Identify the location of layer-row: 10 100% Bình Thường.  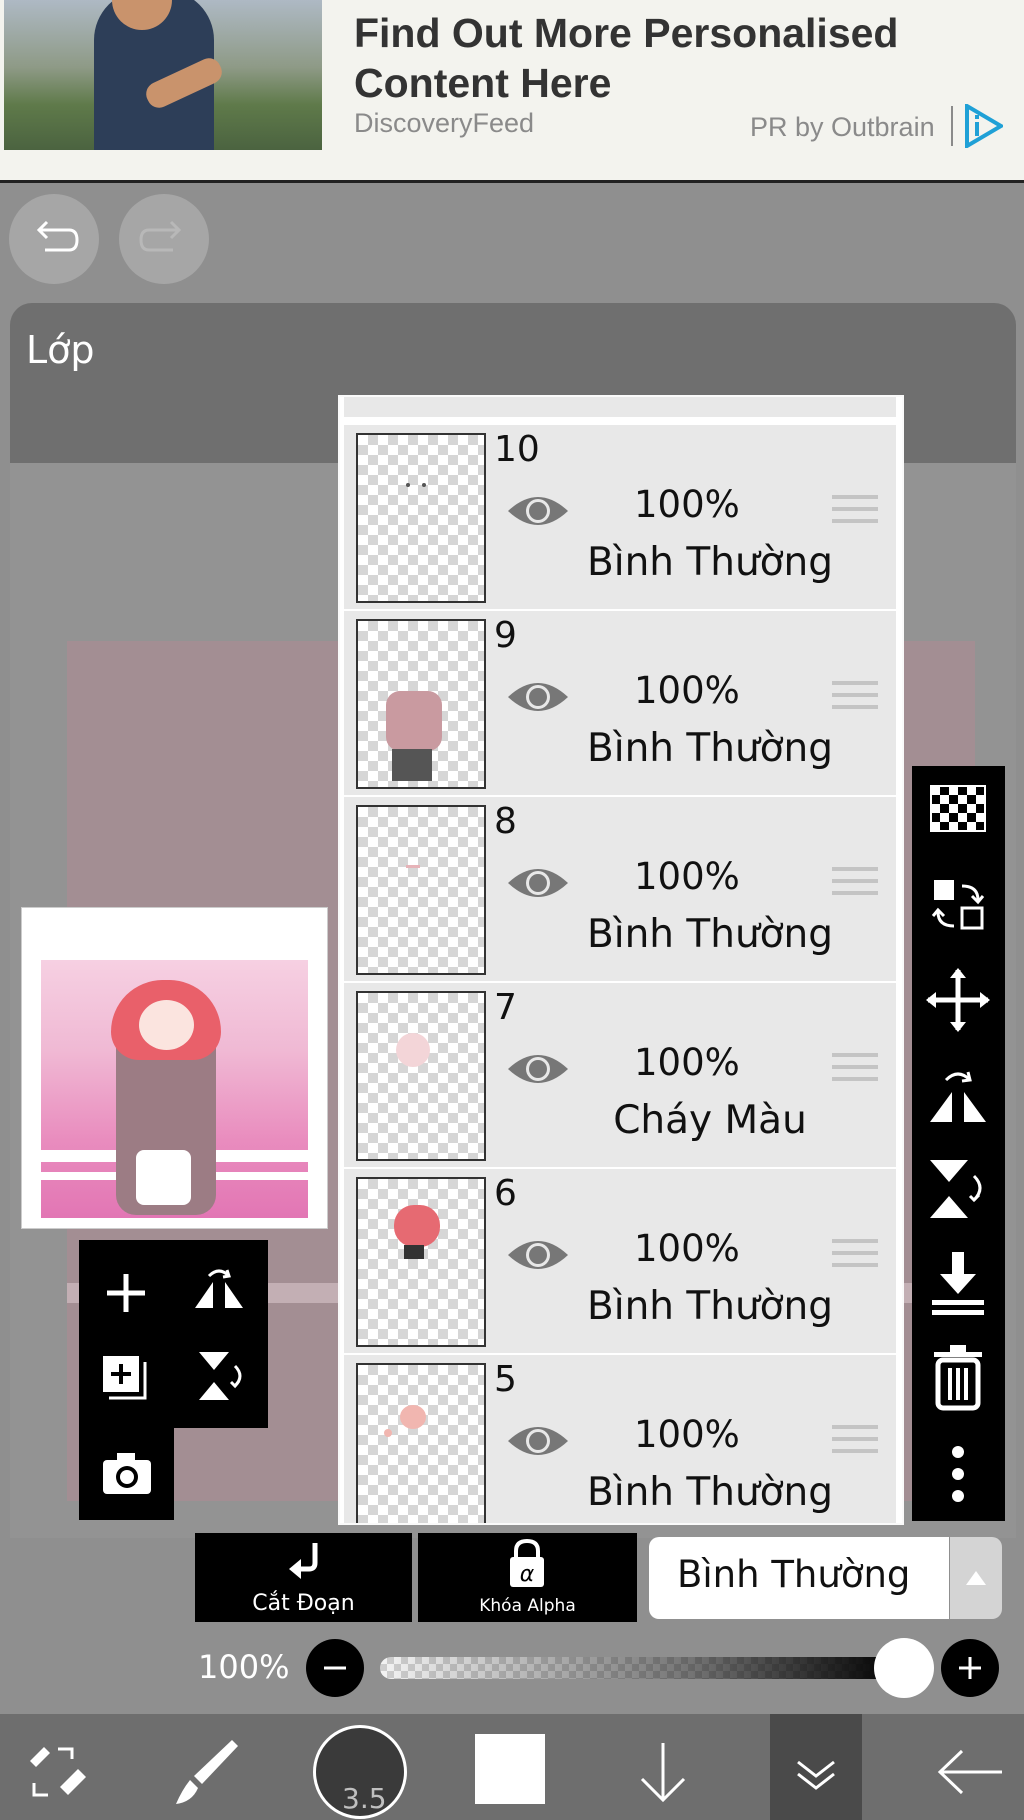
(620, 518).